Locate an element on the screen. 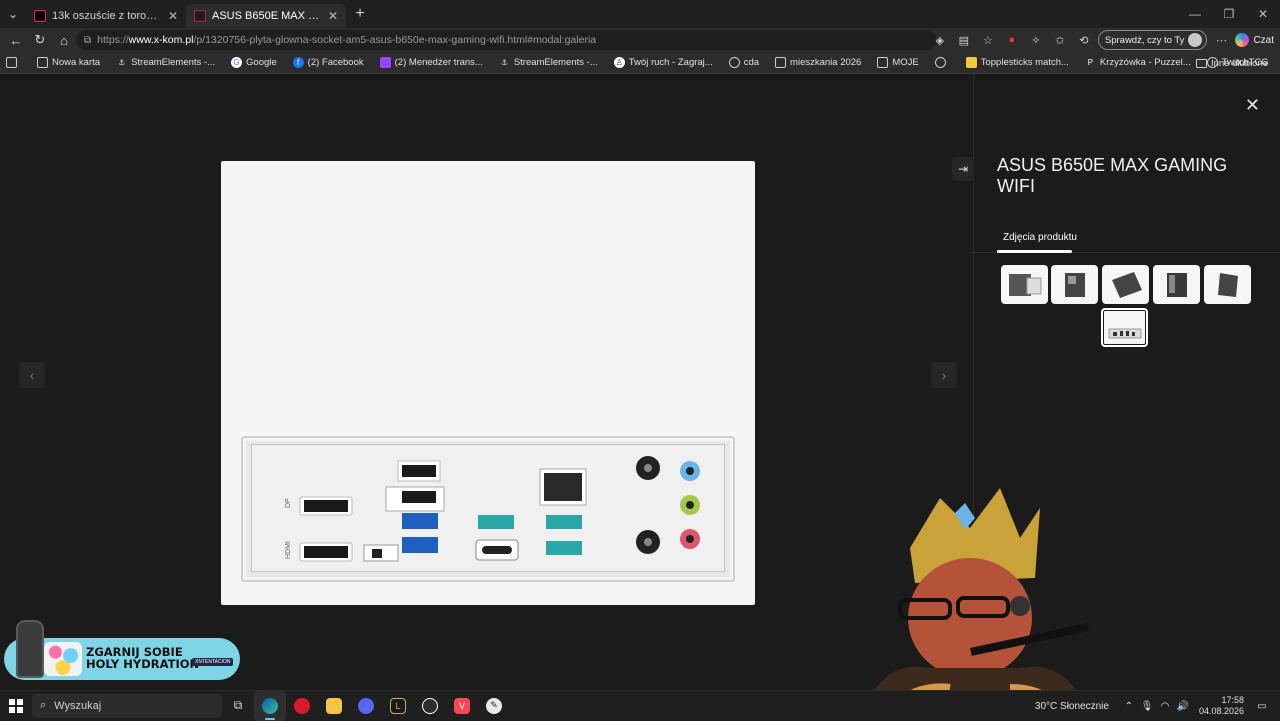 The height and width of the screenshot is (721, 1280). bookmark-item: mieszkania 2026 is located at coordinates (818, 62).